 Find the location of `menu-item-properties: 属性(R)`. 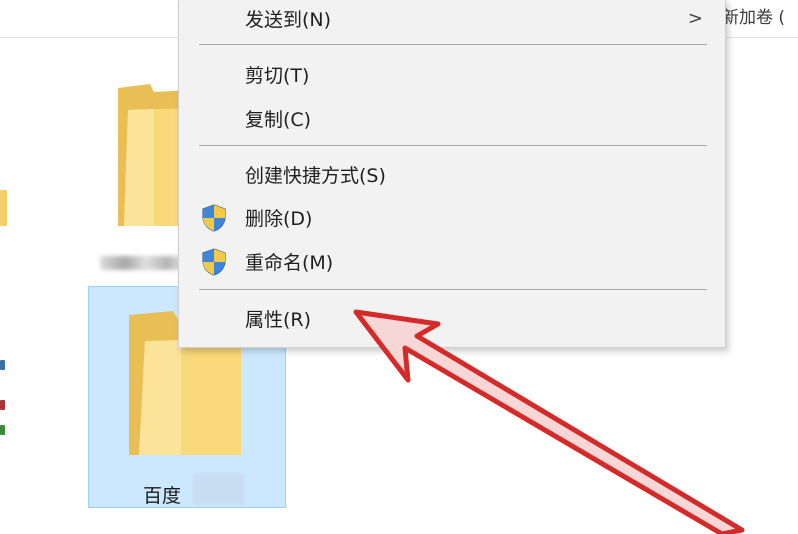

menu-item-properties: 属性(R) is located at coordinates (452, 319).